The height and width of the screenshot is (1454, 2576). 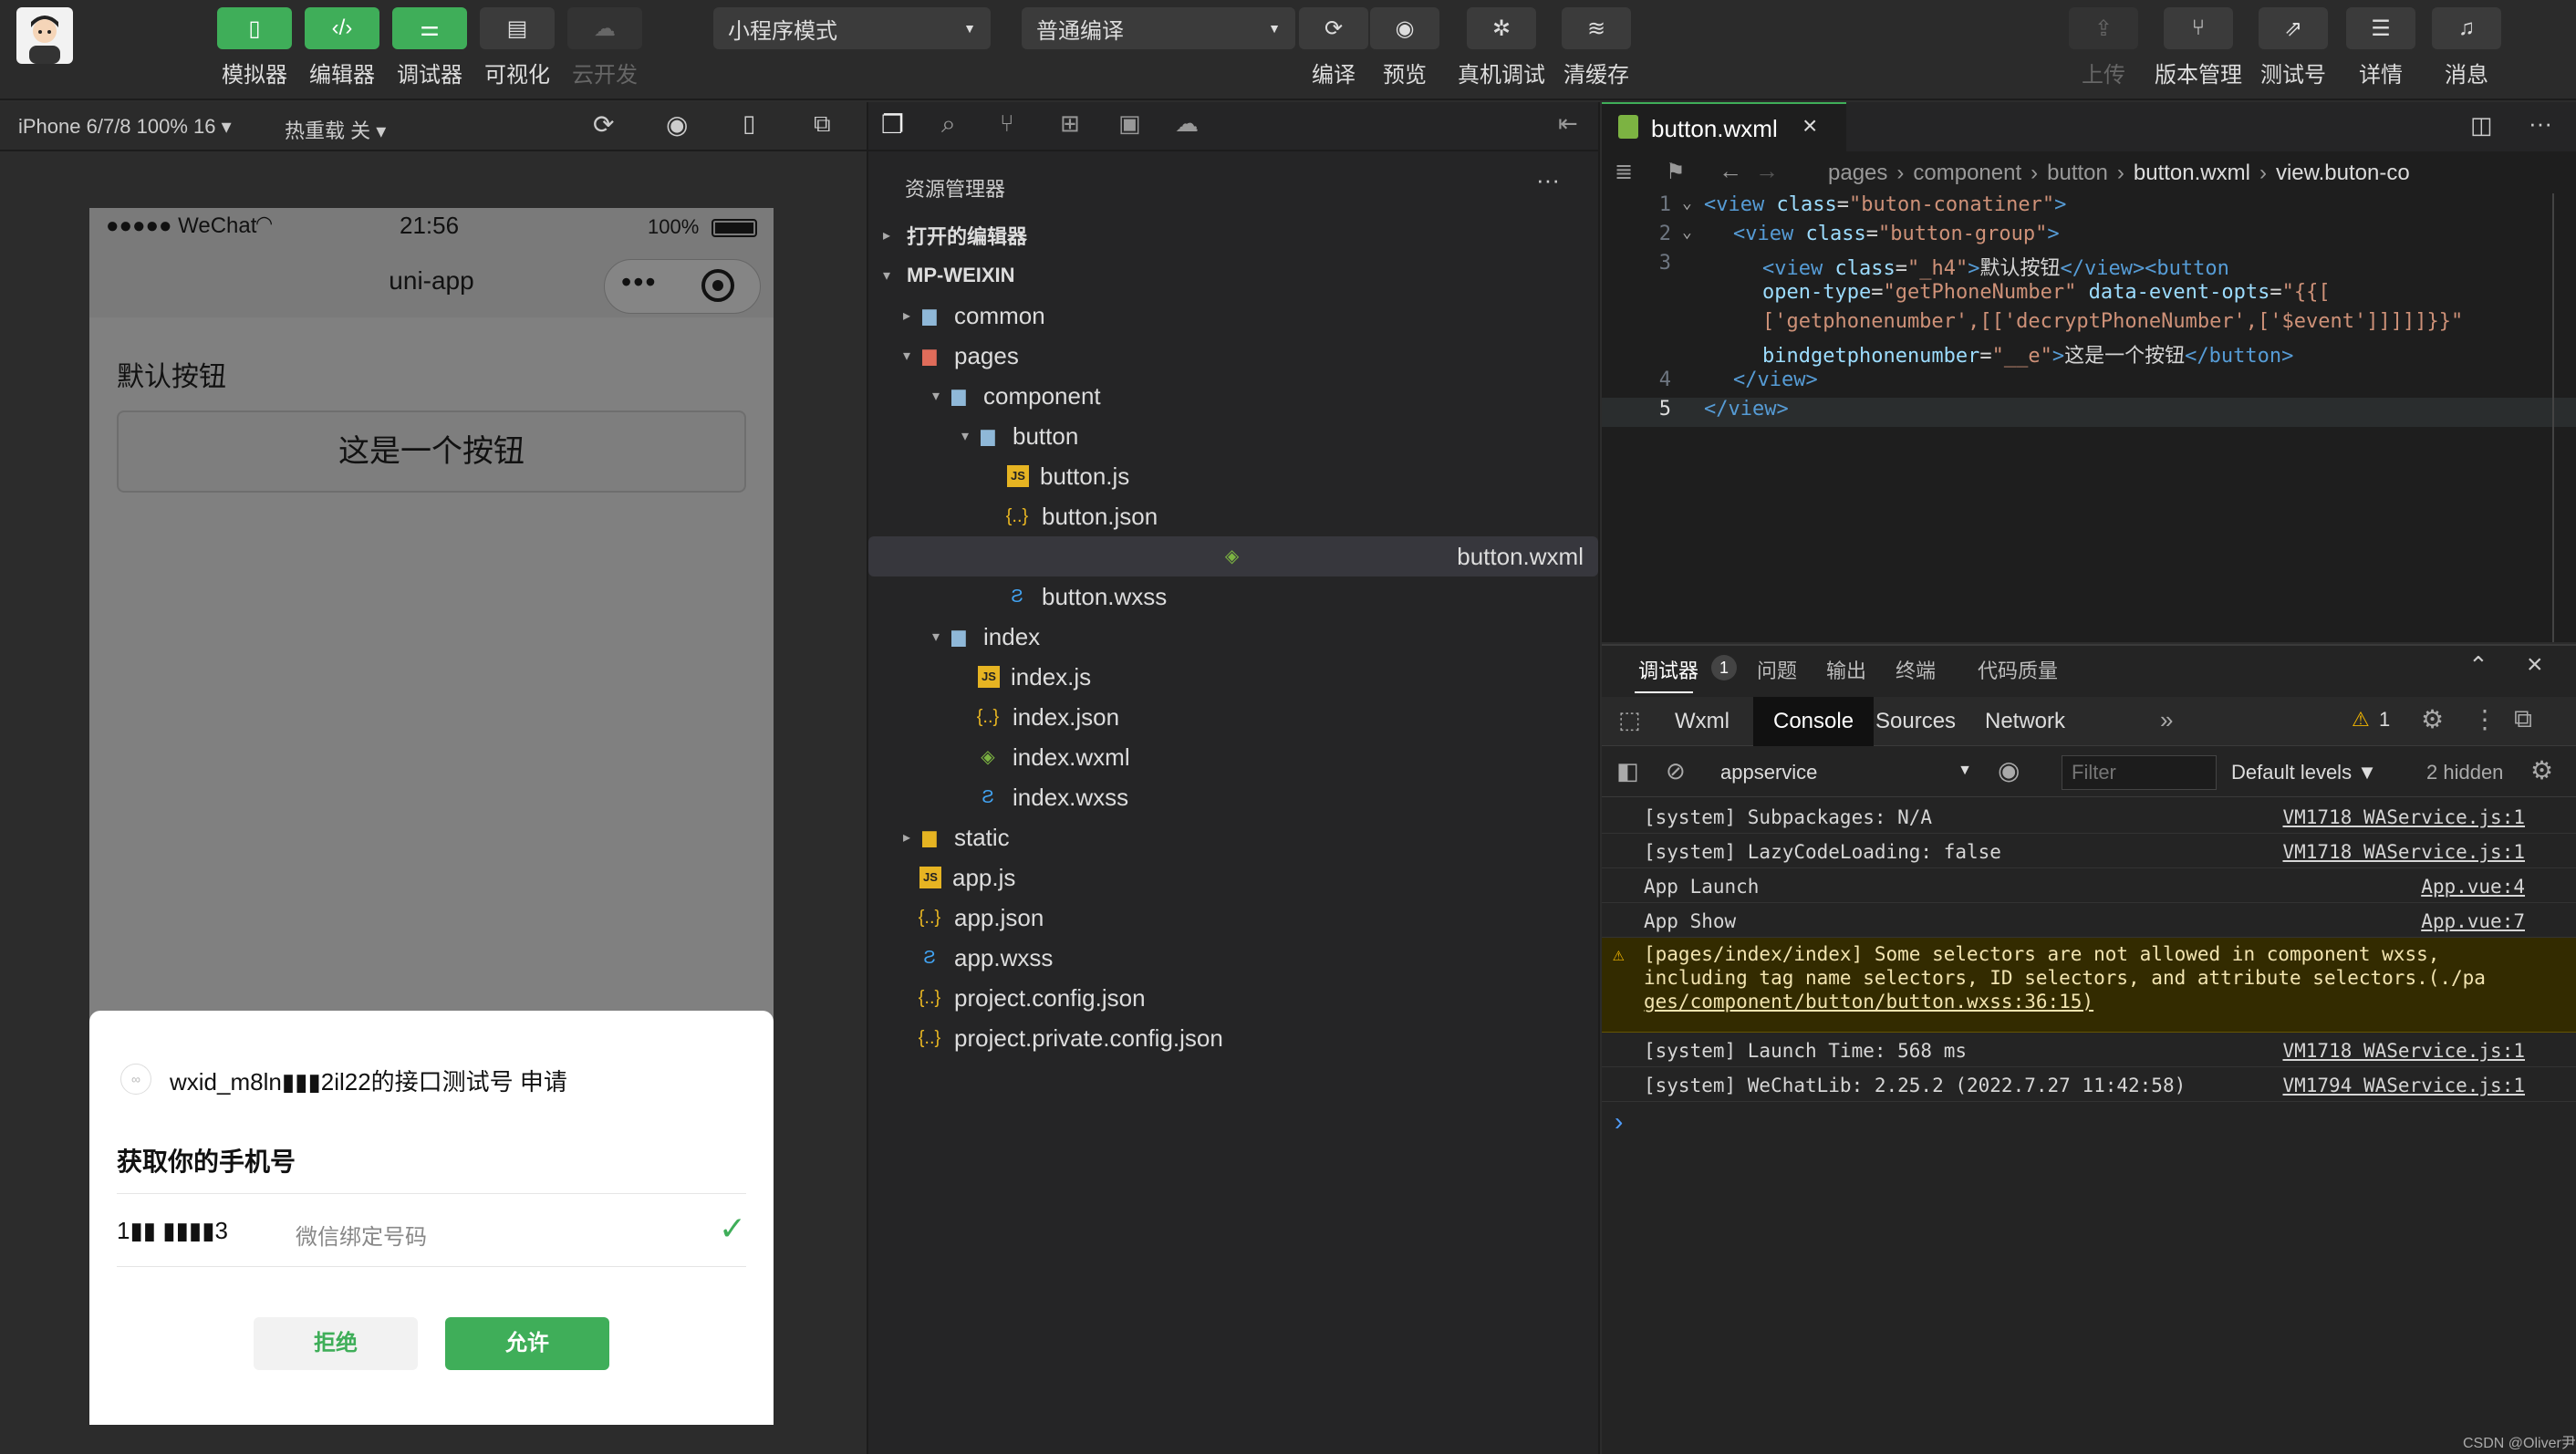 What do you see at coordinates (2478, 665) in the screenshot?
I see `maximize-icon: ⌃` at bounding box center [2478, 665].